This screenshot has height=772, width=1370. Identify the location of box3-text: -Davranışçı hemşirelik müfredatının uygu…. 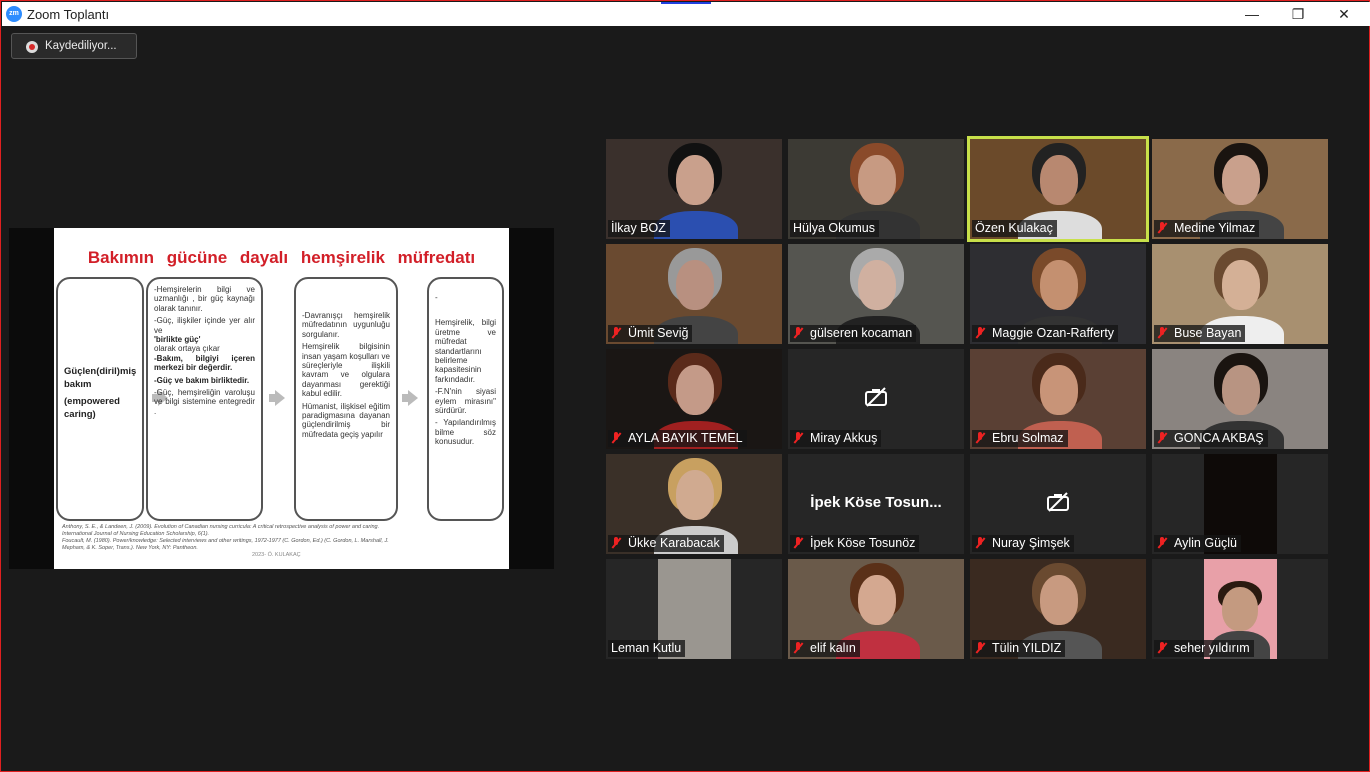
(346, 325).